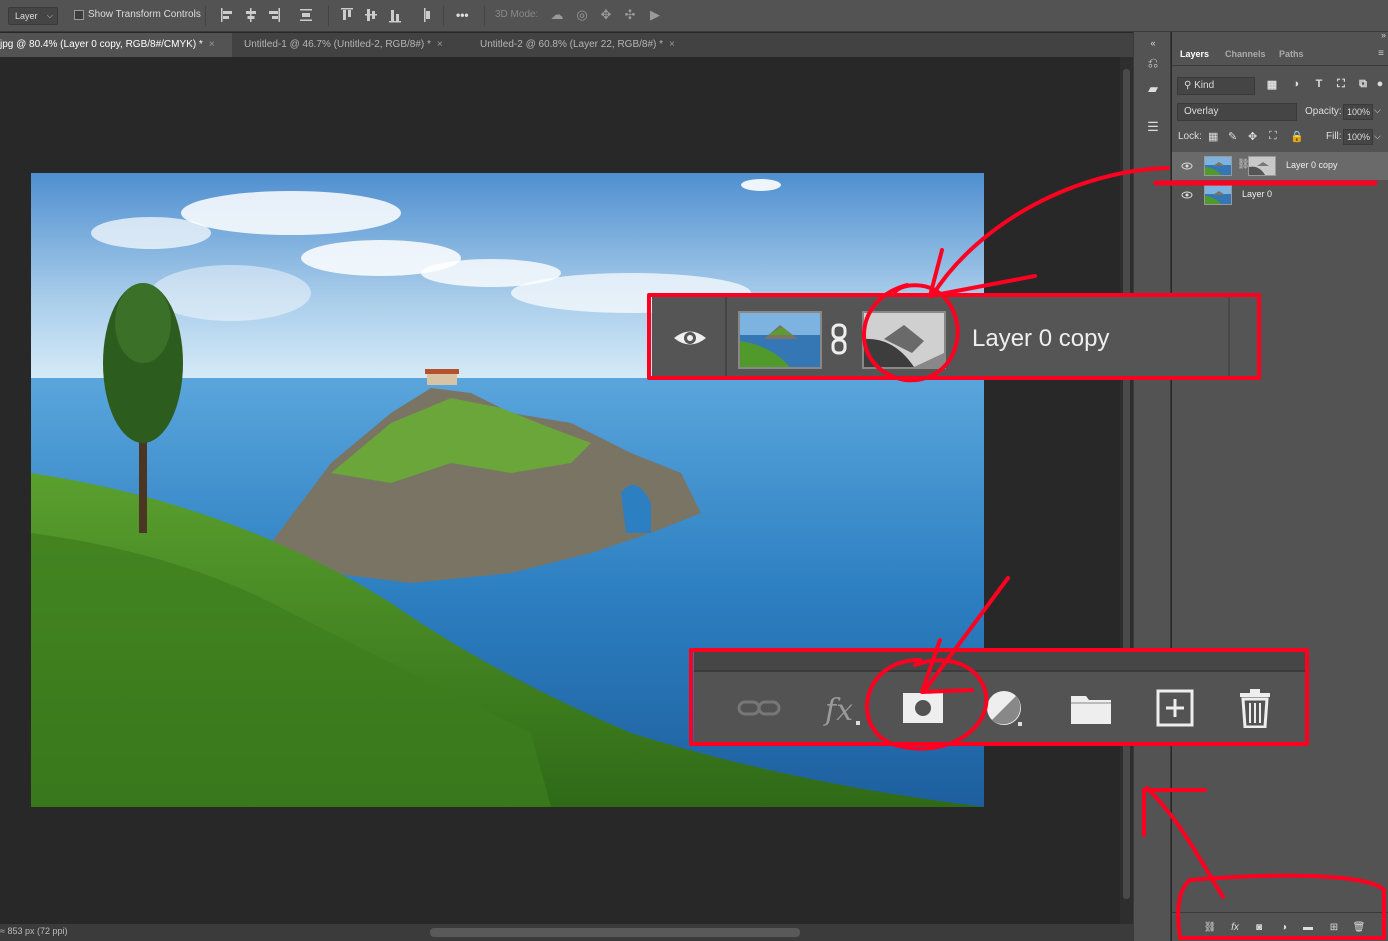 The width and height of the screenshot is (1388, 941). I want to click on add-mask-icon: ◙, so click(1259, 928).